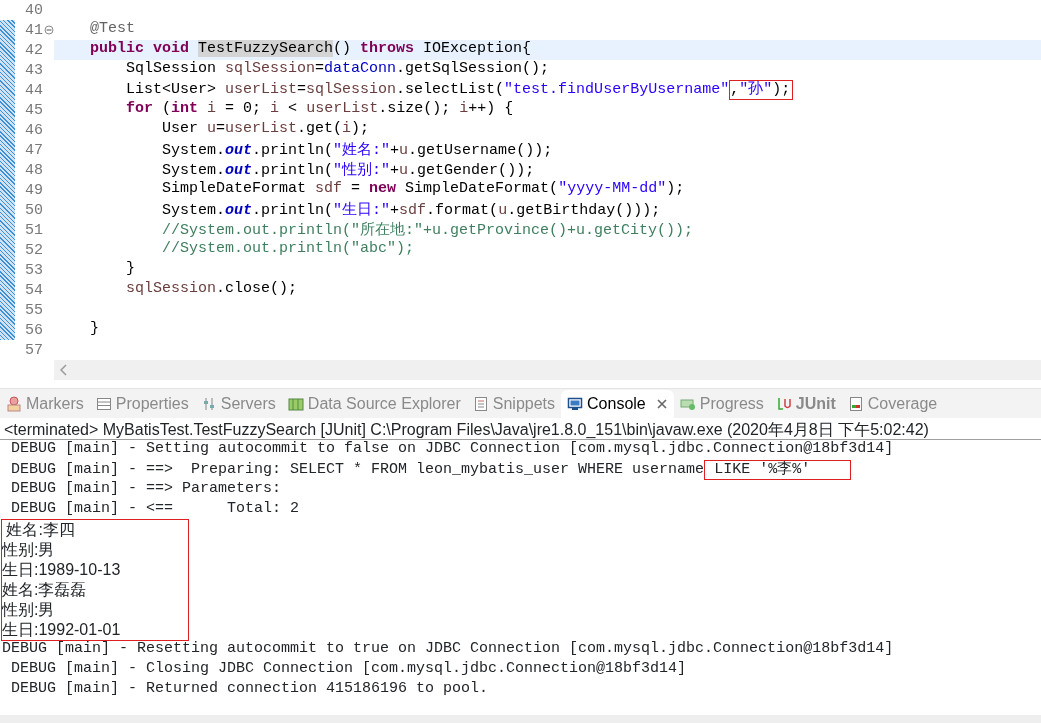 The height and width of the screenshot is (723, 1041). I want to click on line-number: 40, so click(34, 10).